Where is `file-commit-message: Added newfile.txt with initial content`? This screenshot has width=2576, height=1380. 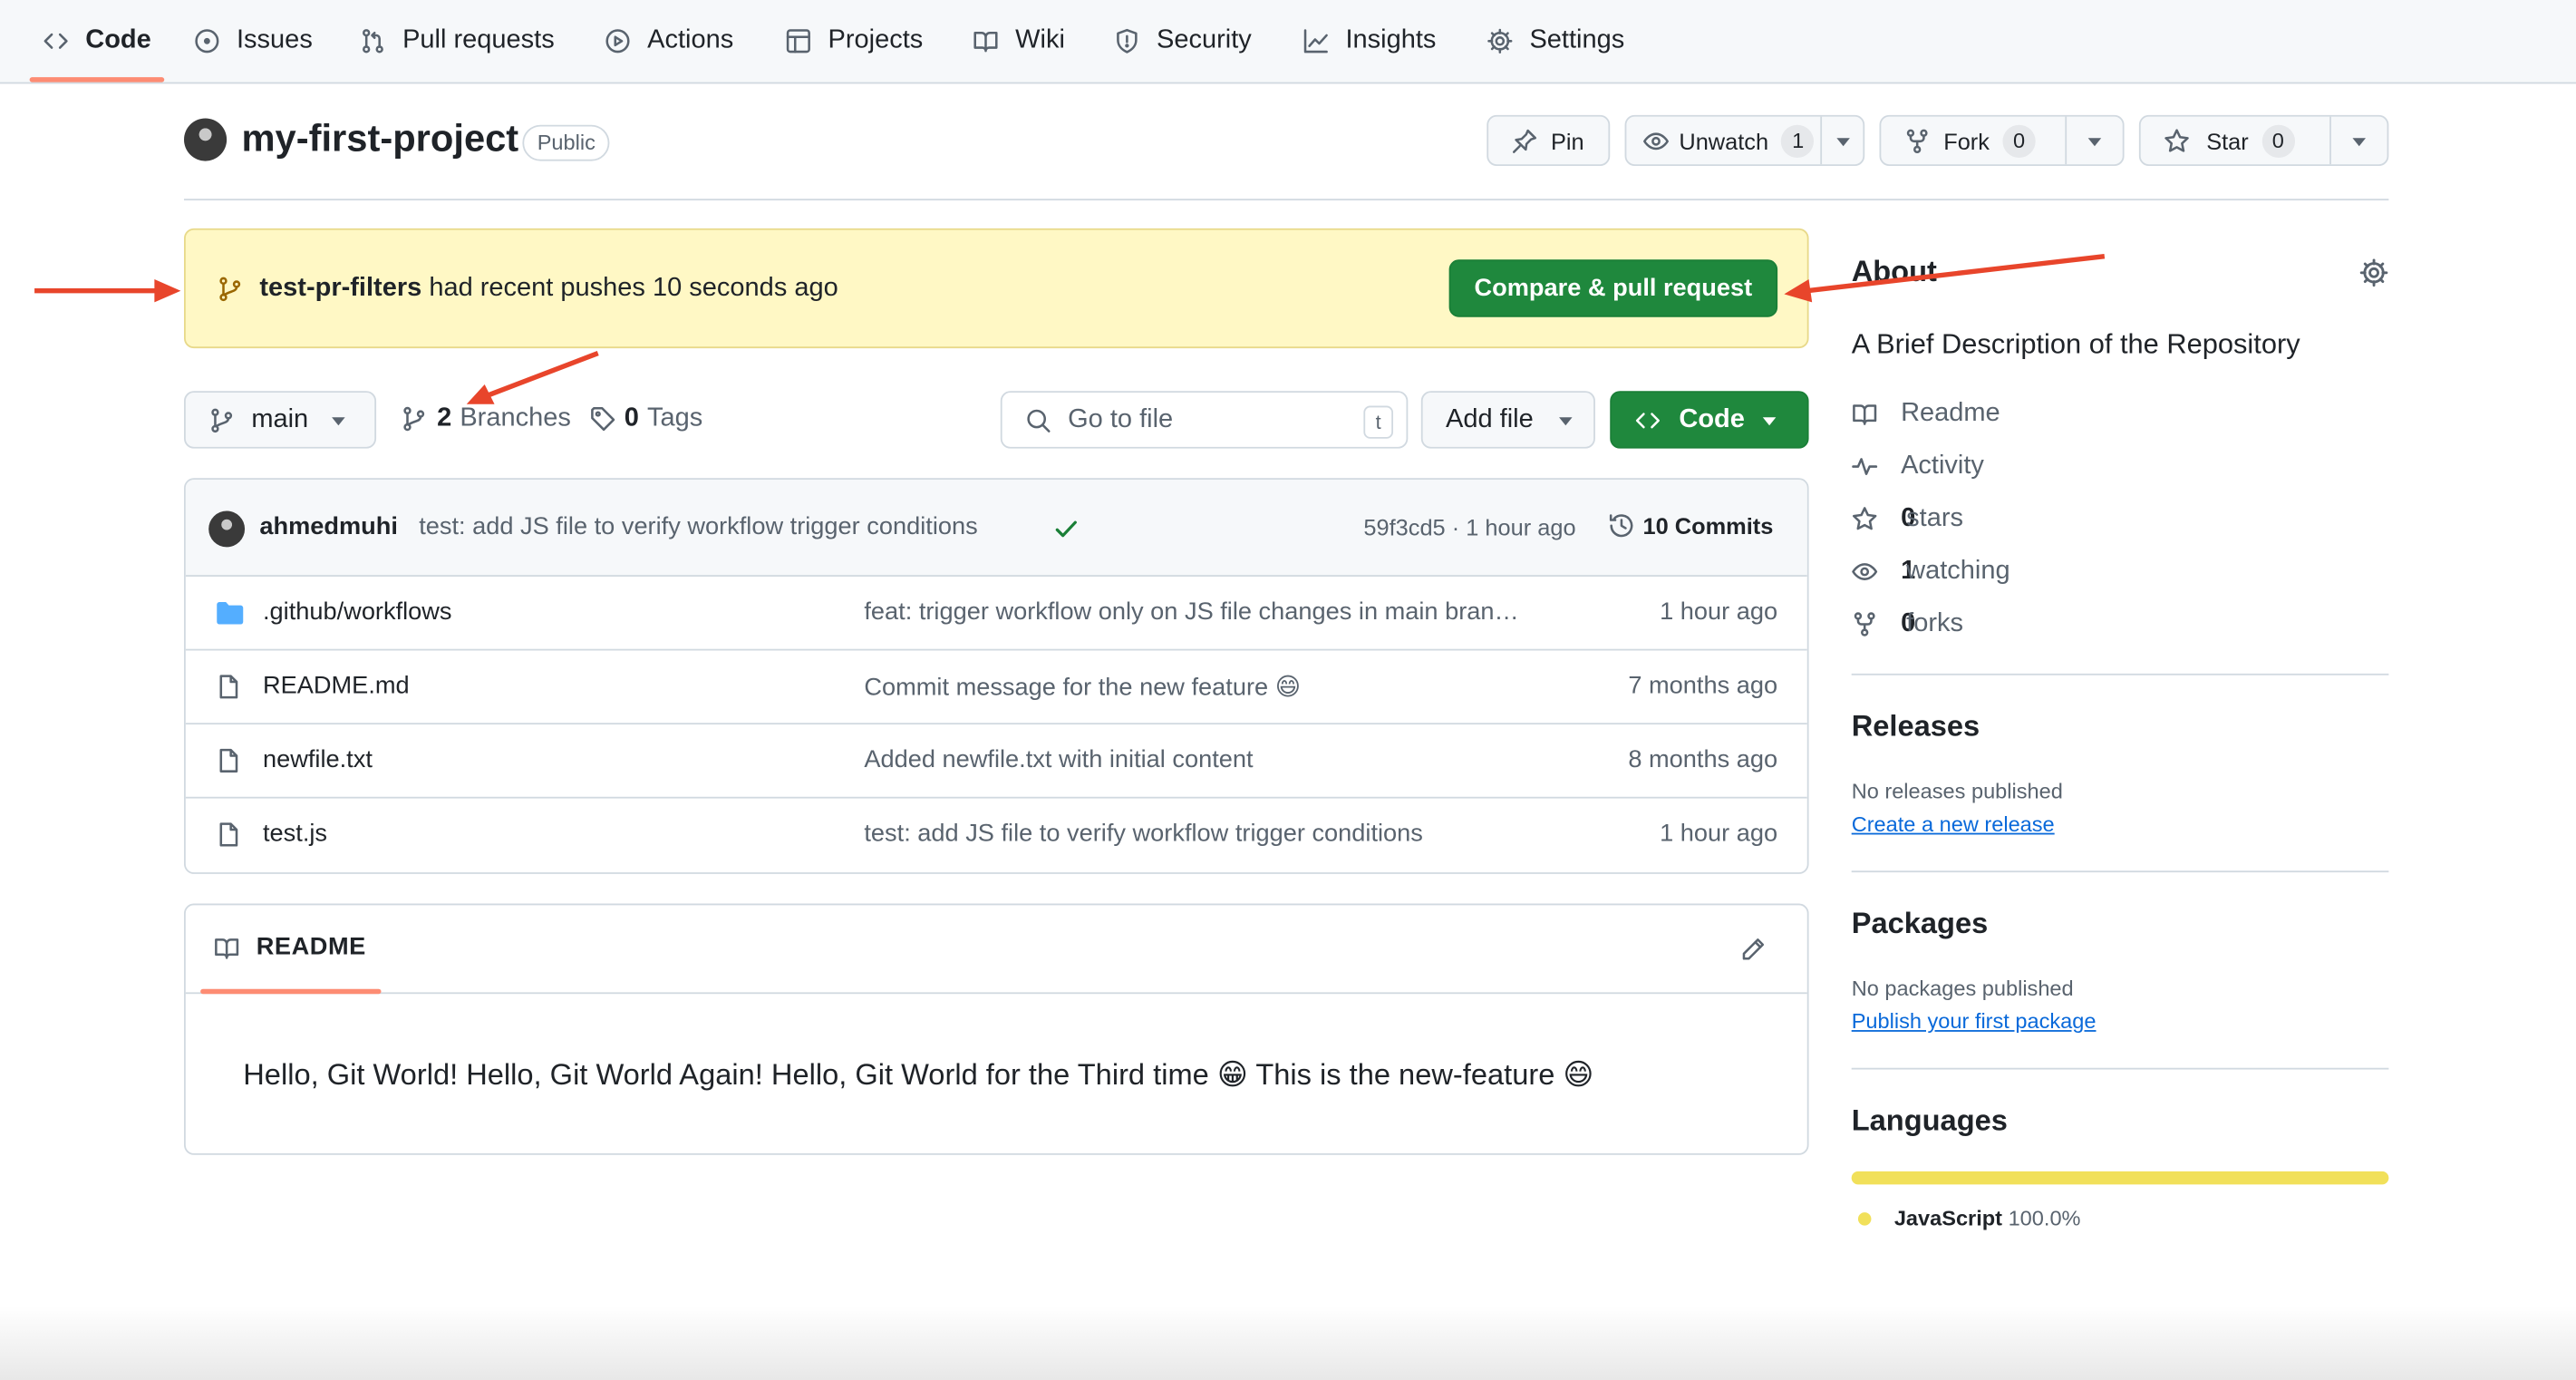 file-commit-message: Added newfile.txt with initial content is located at coordinates (1217, 760).